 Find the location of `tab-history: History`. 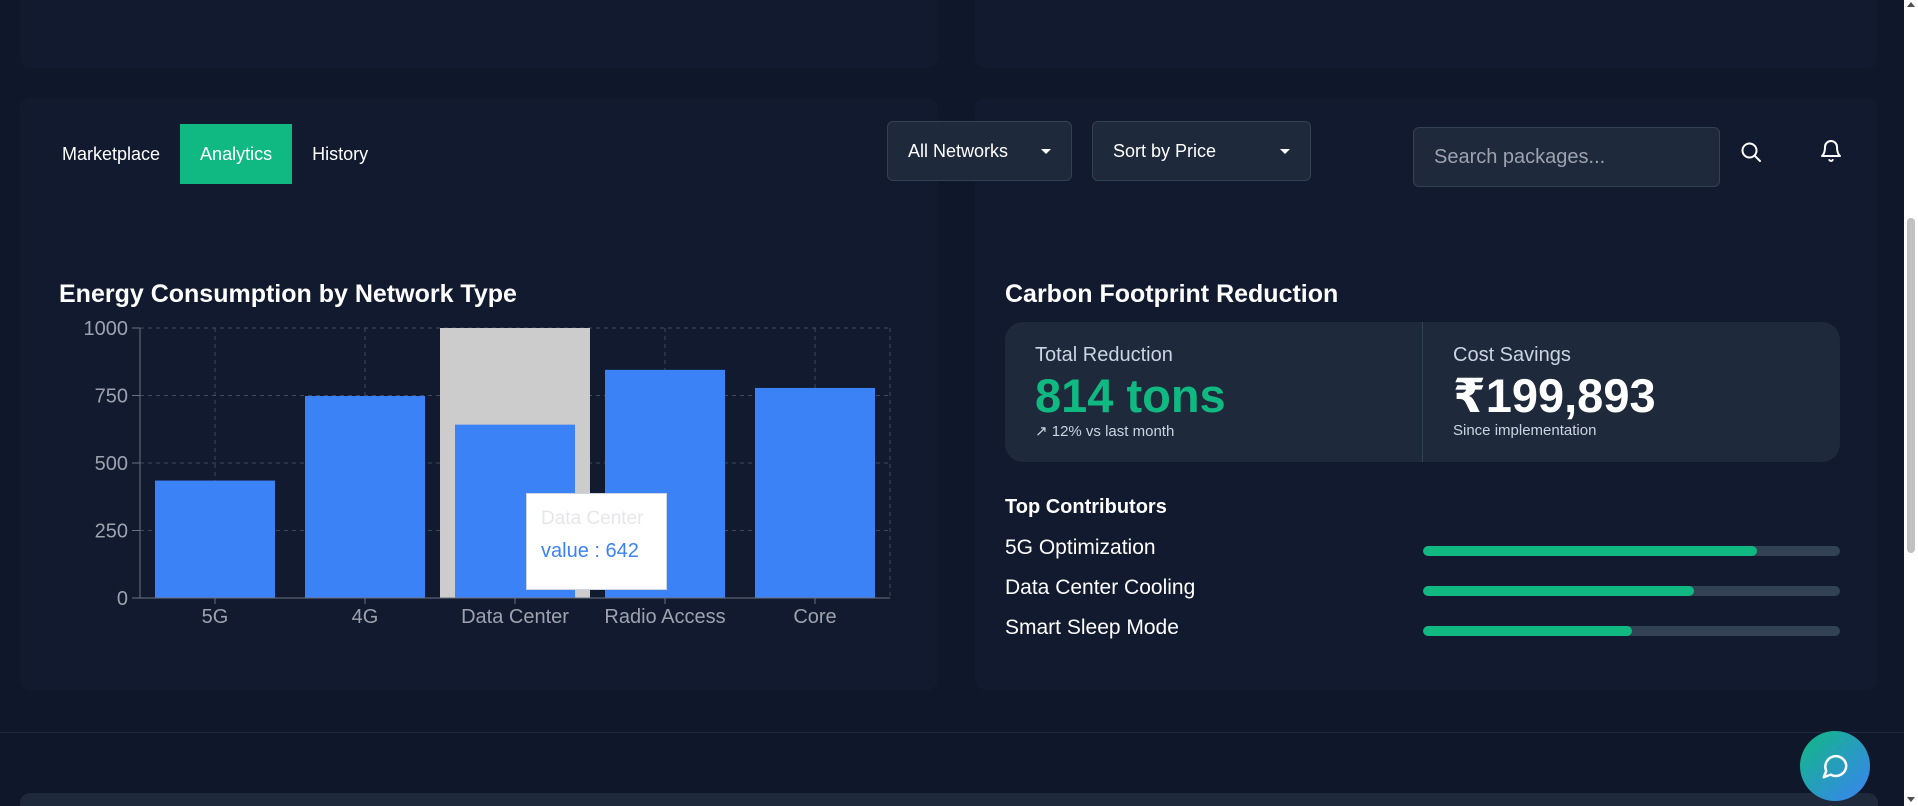

tab-history: History is located at coordinates (340, 154).